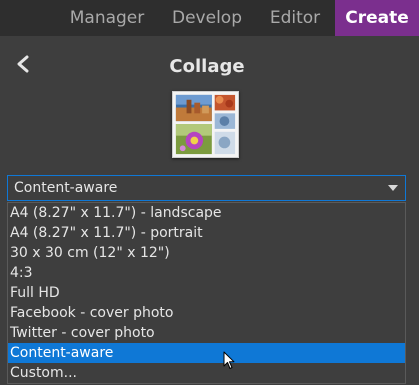 This screenshot has height=385, width=419. I want to click on tab-editor: Editor, so click(295, 18).